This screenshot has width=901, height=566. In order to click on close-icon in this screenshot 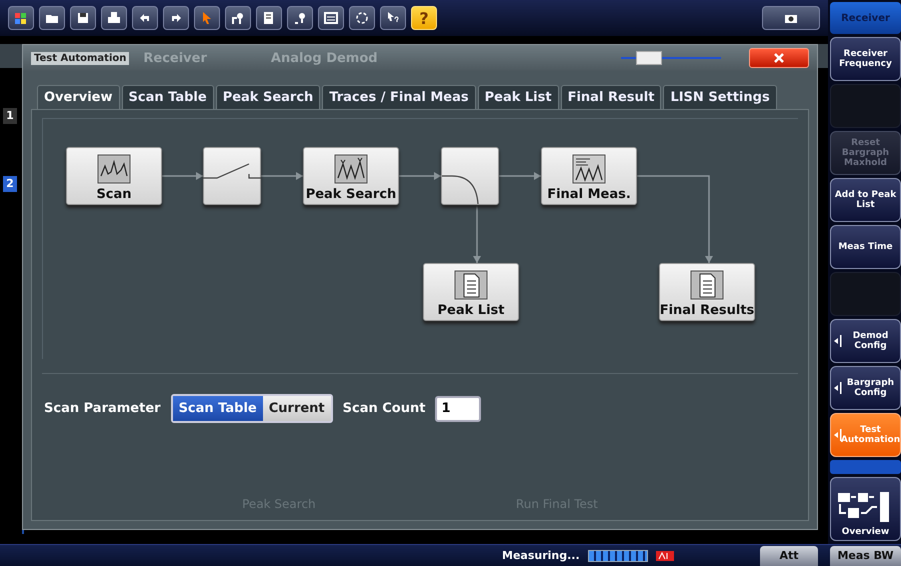, I will do `click(779, 58)`.